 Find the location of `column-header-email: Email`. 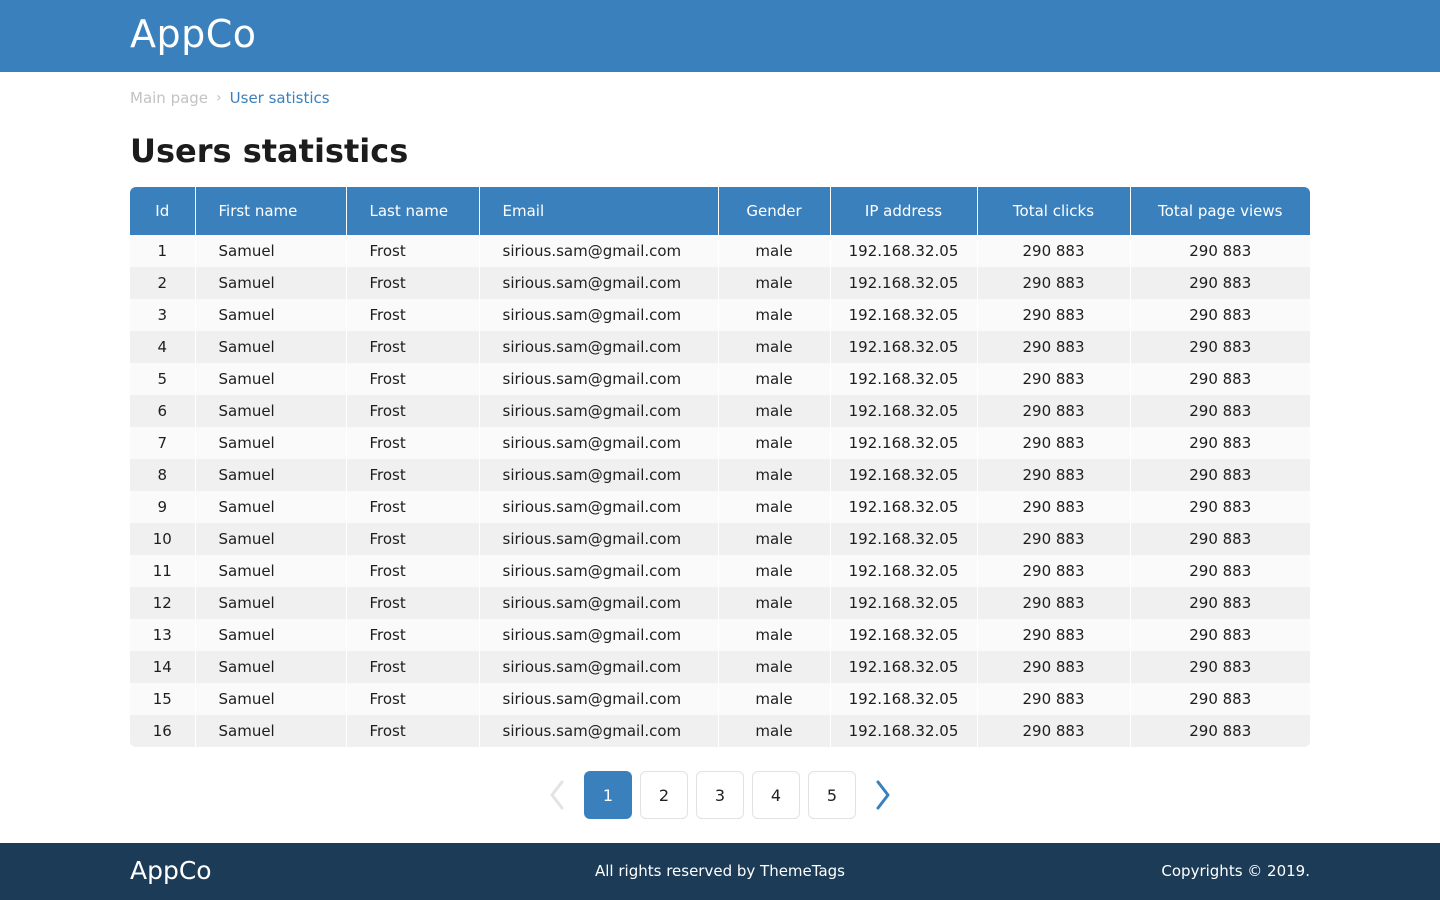

column-header-email: Email is located at coordinates (599, 211).